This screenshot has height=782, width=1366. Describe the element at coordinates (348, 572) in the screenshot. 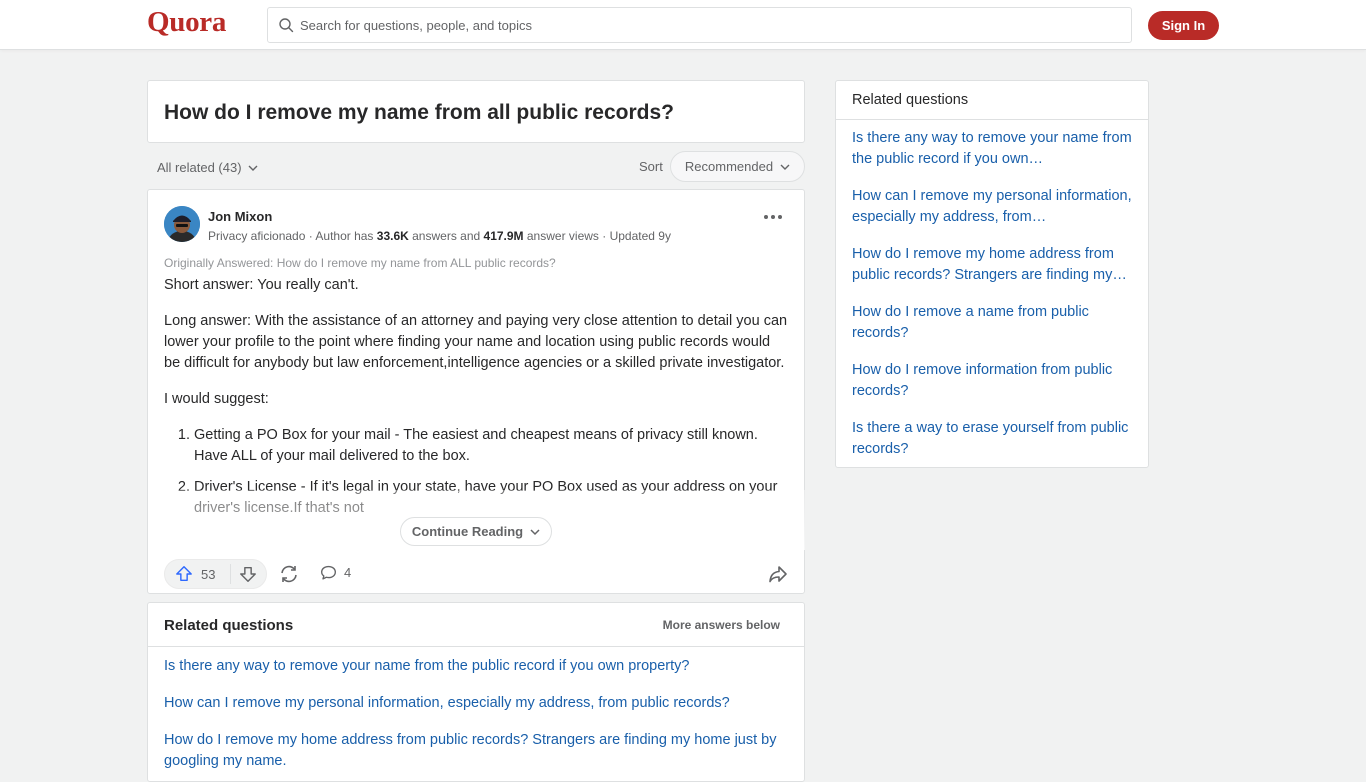

I see `comment-count: 4` at that location.